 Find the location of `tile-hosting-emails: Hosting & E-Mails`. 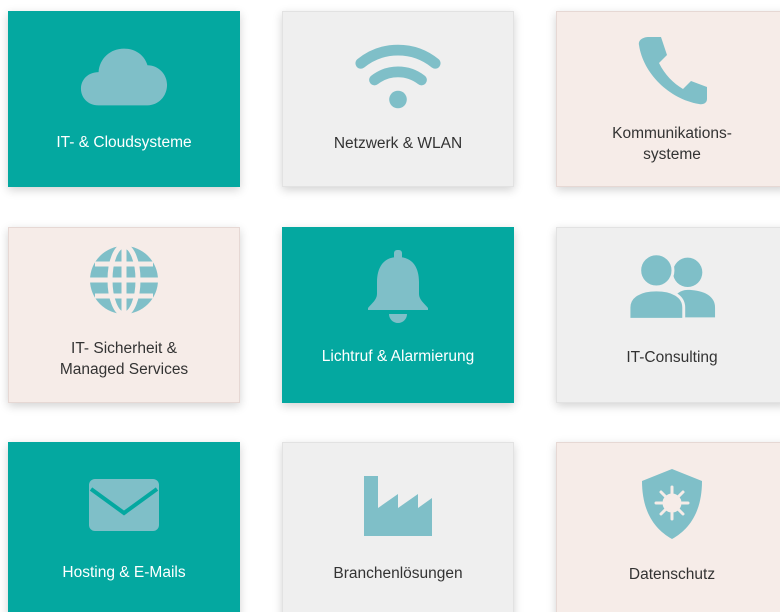

tile-hosting-emails: Hosting & E-Mails is located at coordinates (124, 527).